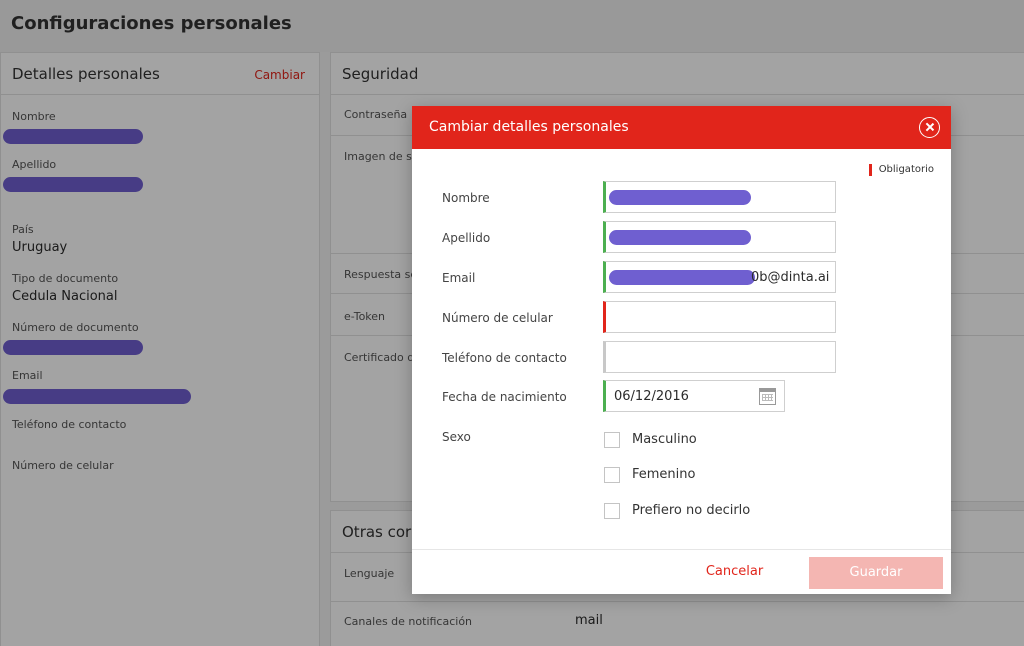 Image resolution: width=1024 pixels, height=646 pixels. I want to click on modal-footer: Cancelar Guardar, so click(681, 571).